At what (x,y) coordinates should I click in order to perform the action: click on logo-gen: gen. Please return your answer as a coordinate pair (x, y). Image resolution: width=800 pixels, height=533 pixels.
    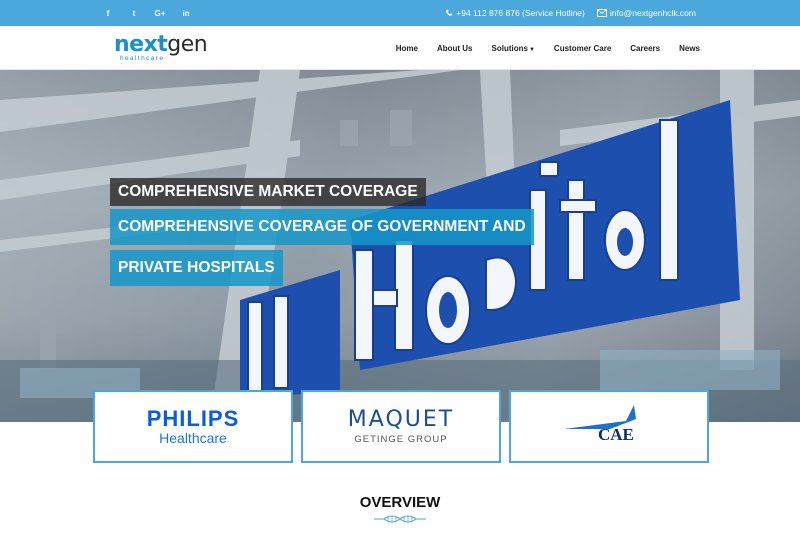
    Looking at the image, I should click on (187, 44).